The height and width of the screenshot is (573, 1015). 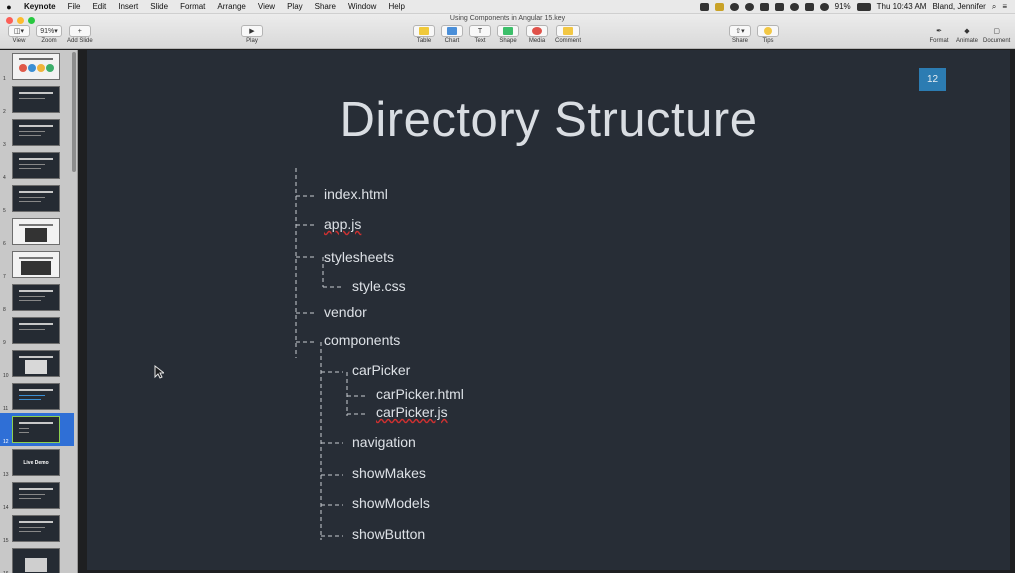 I want to click on time-machine-icon, so click(x=794, y=6).